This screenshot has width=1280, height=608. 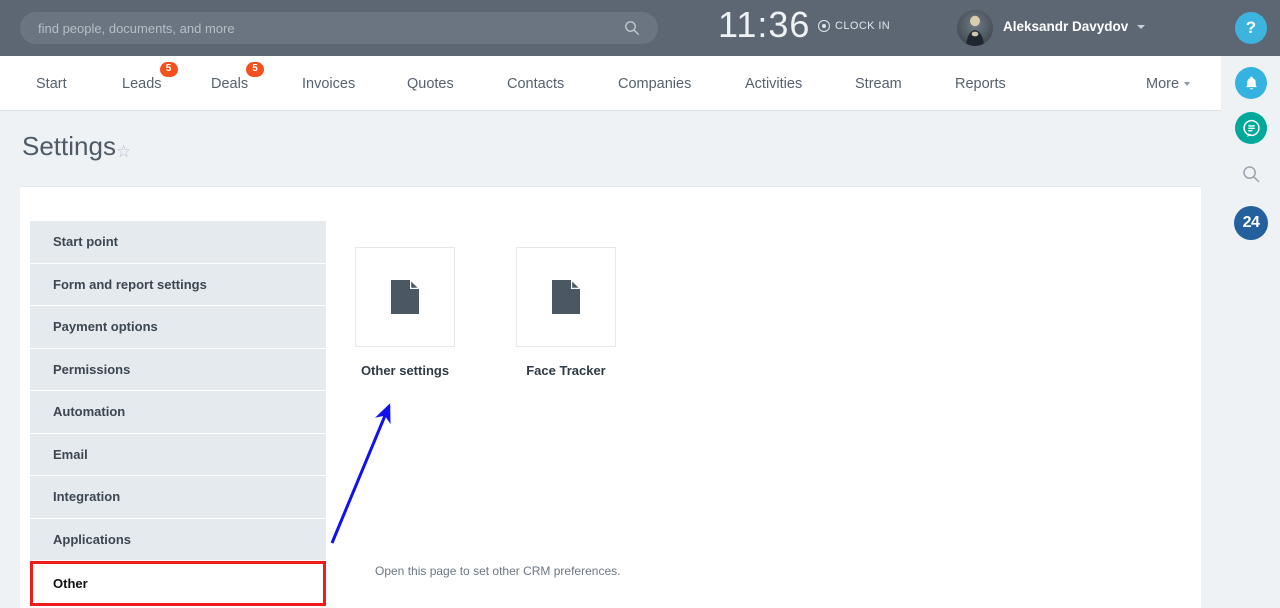 I want to click on menu-item-label: Email, so click(x=70, y=454).